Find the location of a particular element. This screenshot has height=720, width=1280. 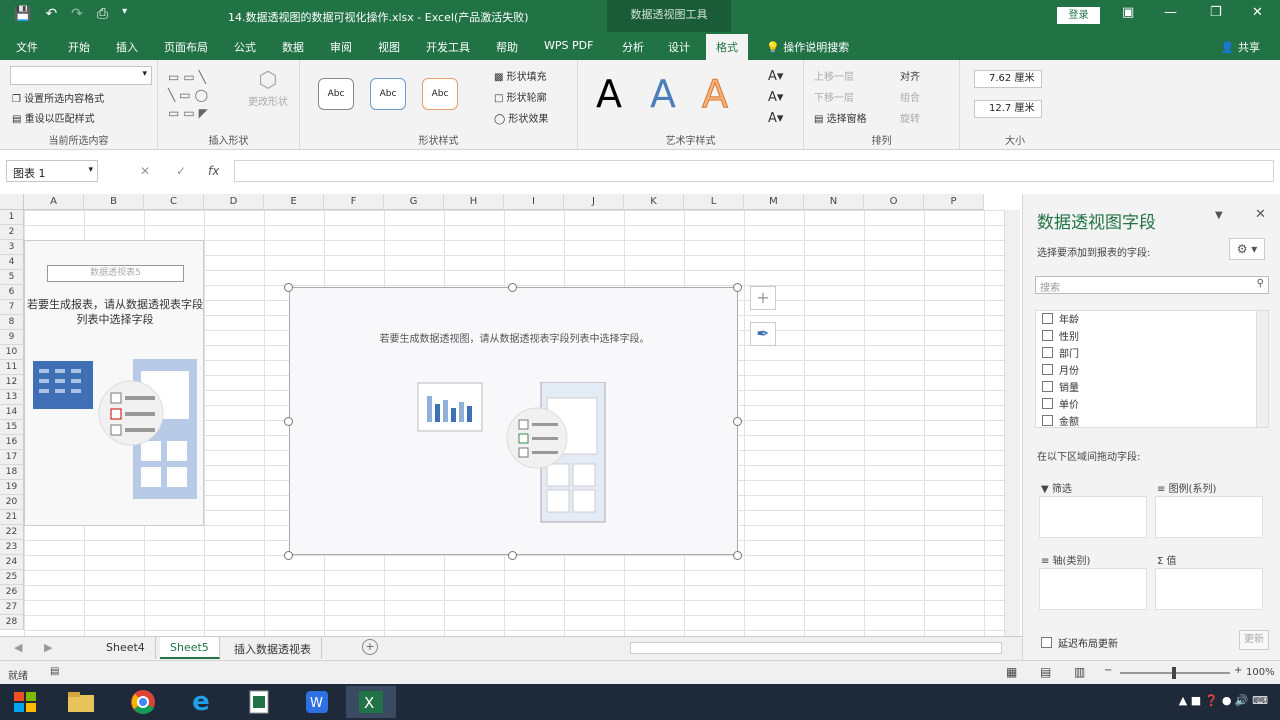

column-header-o: O is located at coordinates (894, 202).